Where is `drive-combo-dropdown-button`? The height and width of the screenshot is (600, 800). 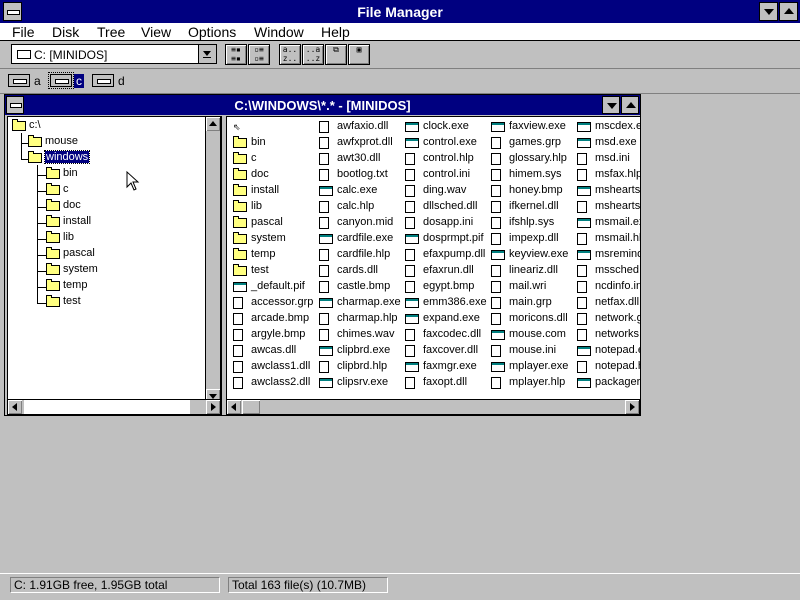 drive-combo-dropdown-button is located at coordinates (207, 54).